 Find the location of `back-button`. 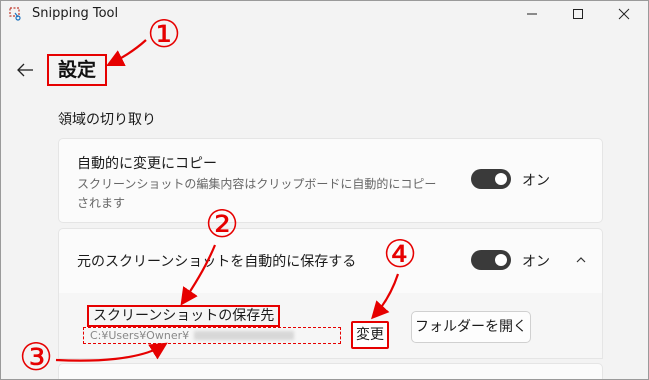

back-button is located at coordinates (25, 70).